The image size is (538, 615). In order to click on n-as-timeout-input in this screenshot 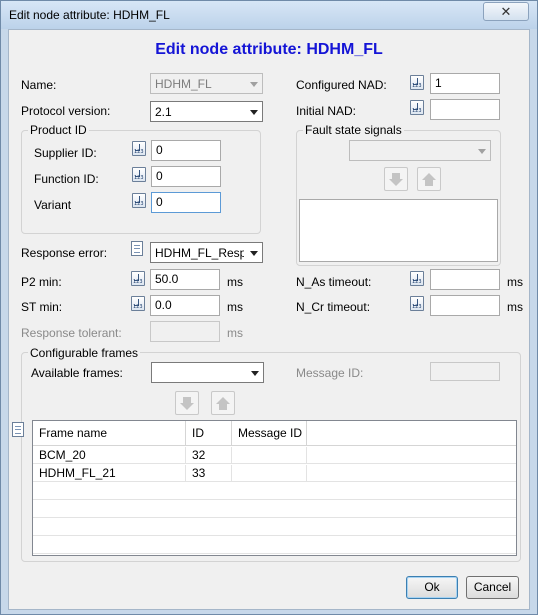, I will do `click(465, 279)`.